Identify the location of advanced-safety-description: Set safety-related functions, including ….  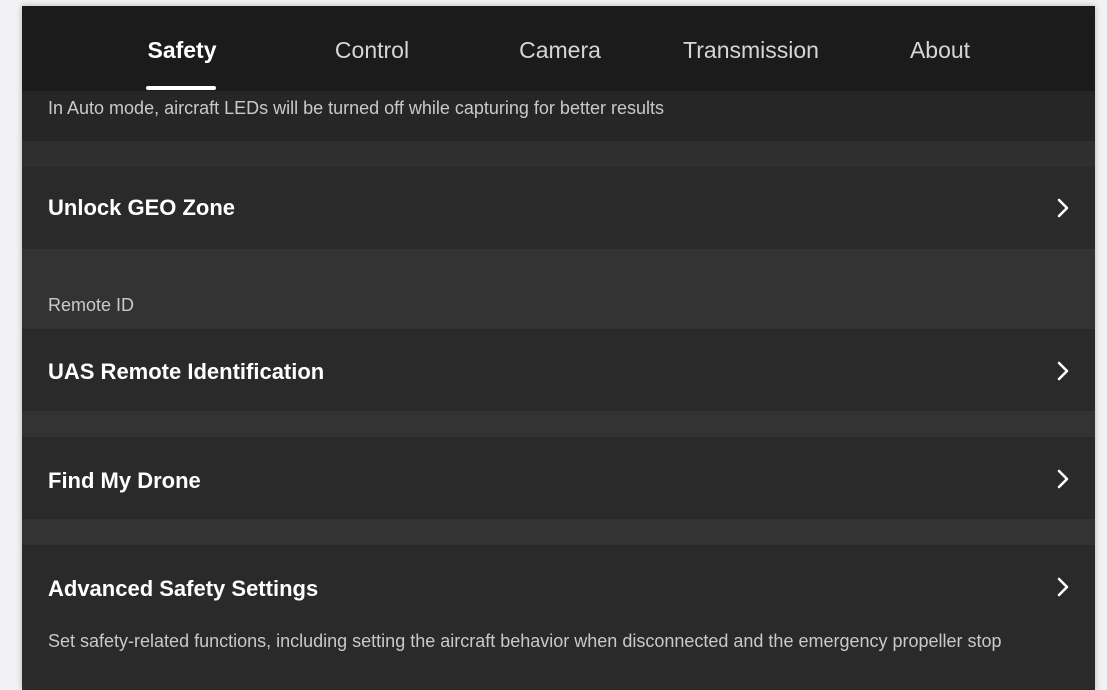
(525, 641).